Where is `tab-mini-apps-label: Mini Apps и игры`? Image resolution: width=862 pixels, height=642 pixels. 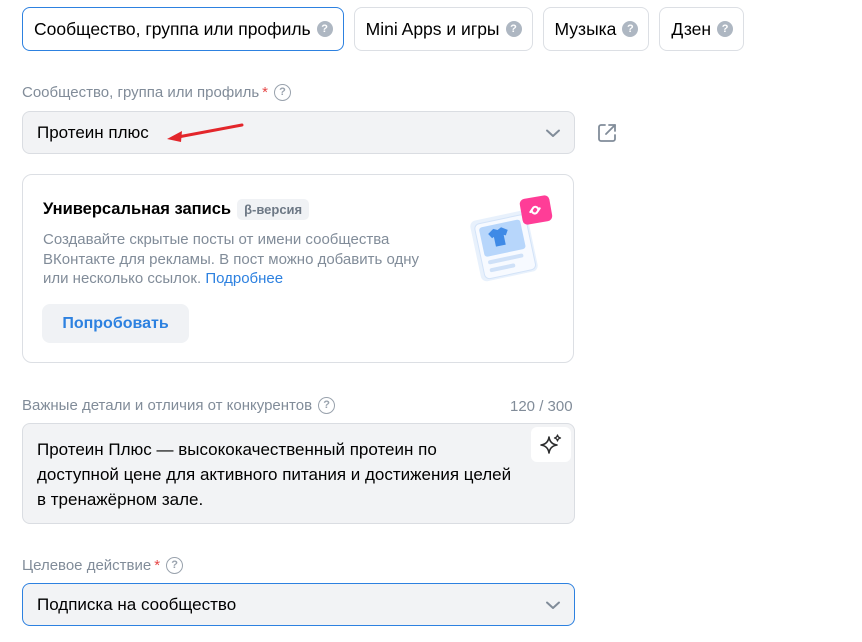 tab-mini-apps-label: Mini Apps и игры is located at coordinates (432, 28).